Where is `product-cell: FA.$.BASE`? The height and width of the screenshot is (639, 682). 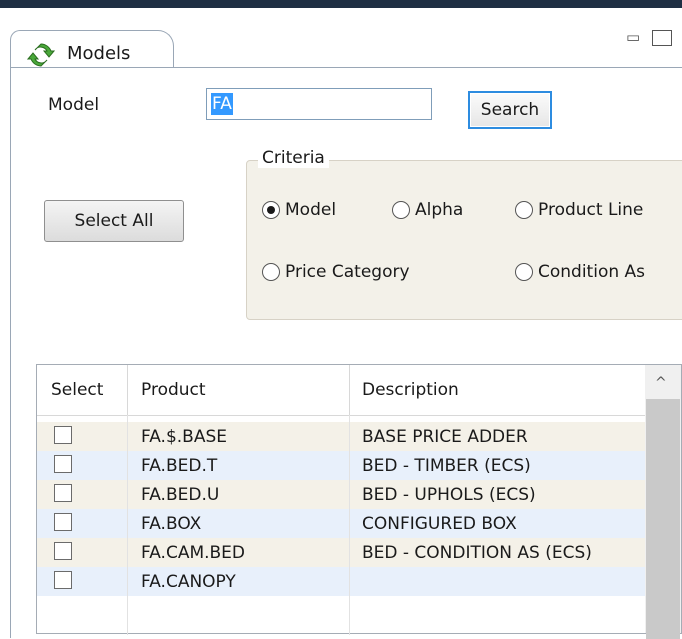
product-cell: FA.$.BASE is located at coordinates (184, 437).